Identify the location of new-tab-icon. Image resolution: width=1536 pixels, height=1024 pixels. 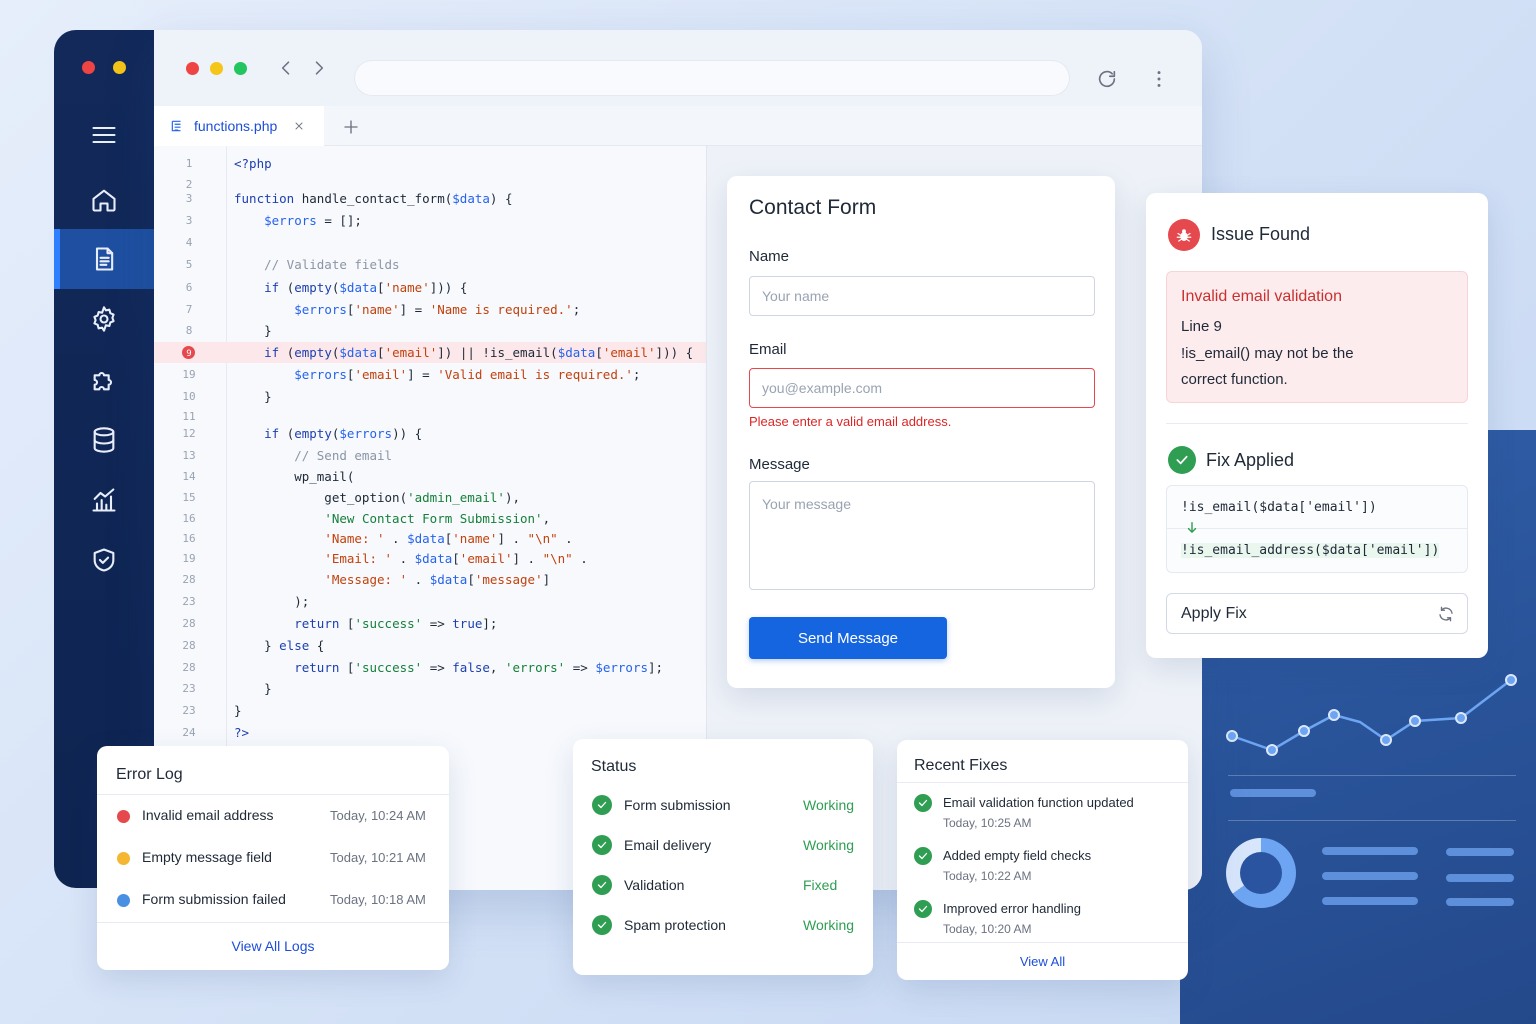
(351, 127).